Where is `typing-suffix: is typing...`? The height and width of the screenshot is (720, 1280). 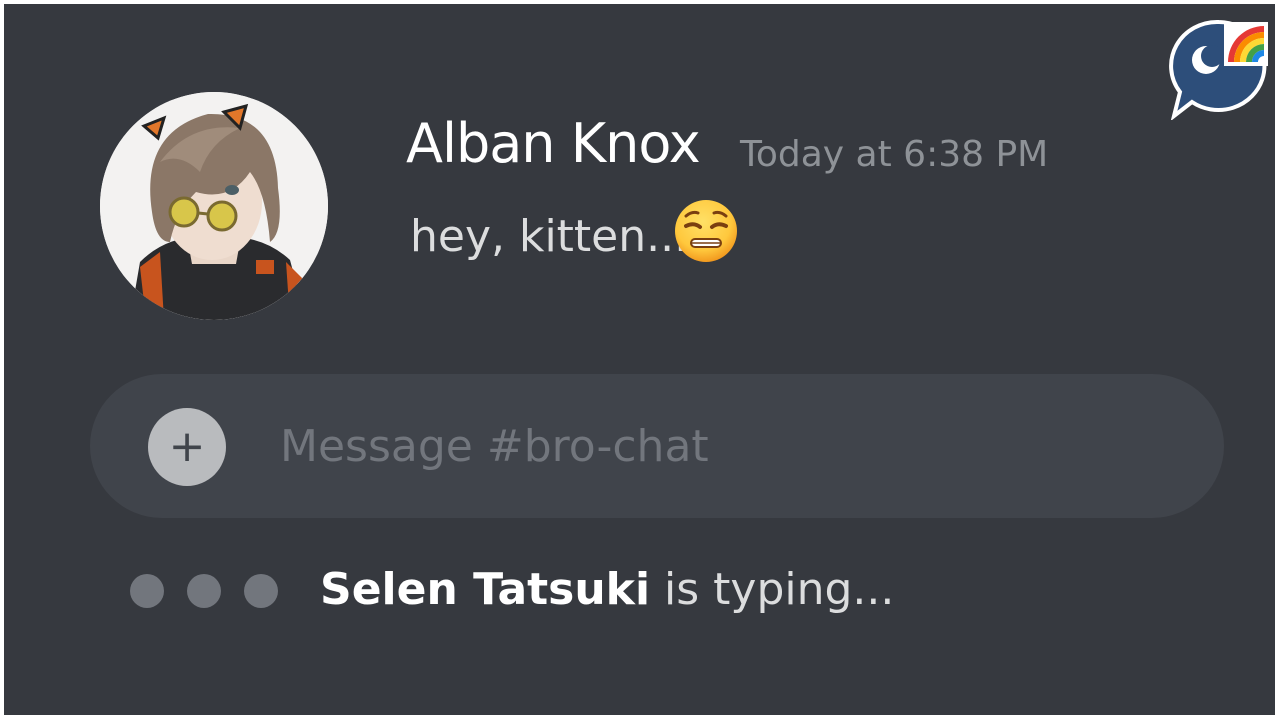 typing-suffix: is typing... is located at coordinates (772, 589).